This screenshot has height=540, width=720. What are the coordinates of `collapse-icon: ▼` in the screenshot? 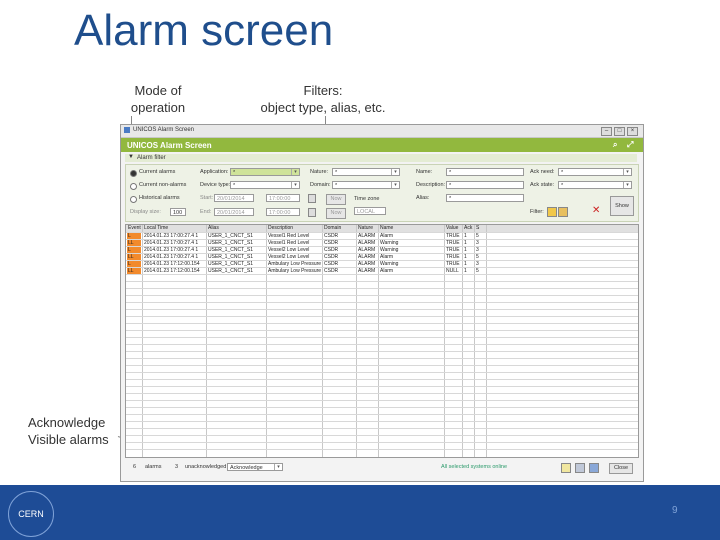 It's located at (131, 157).